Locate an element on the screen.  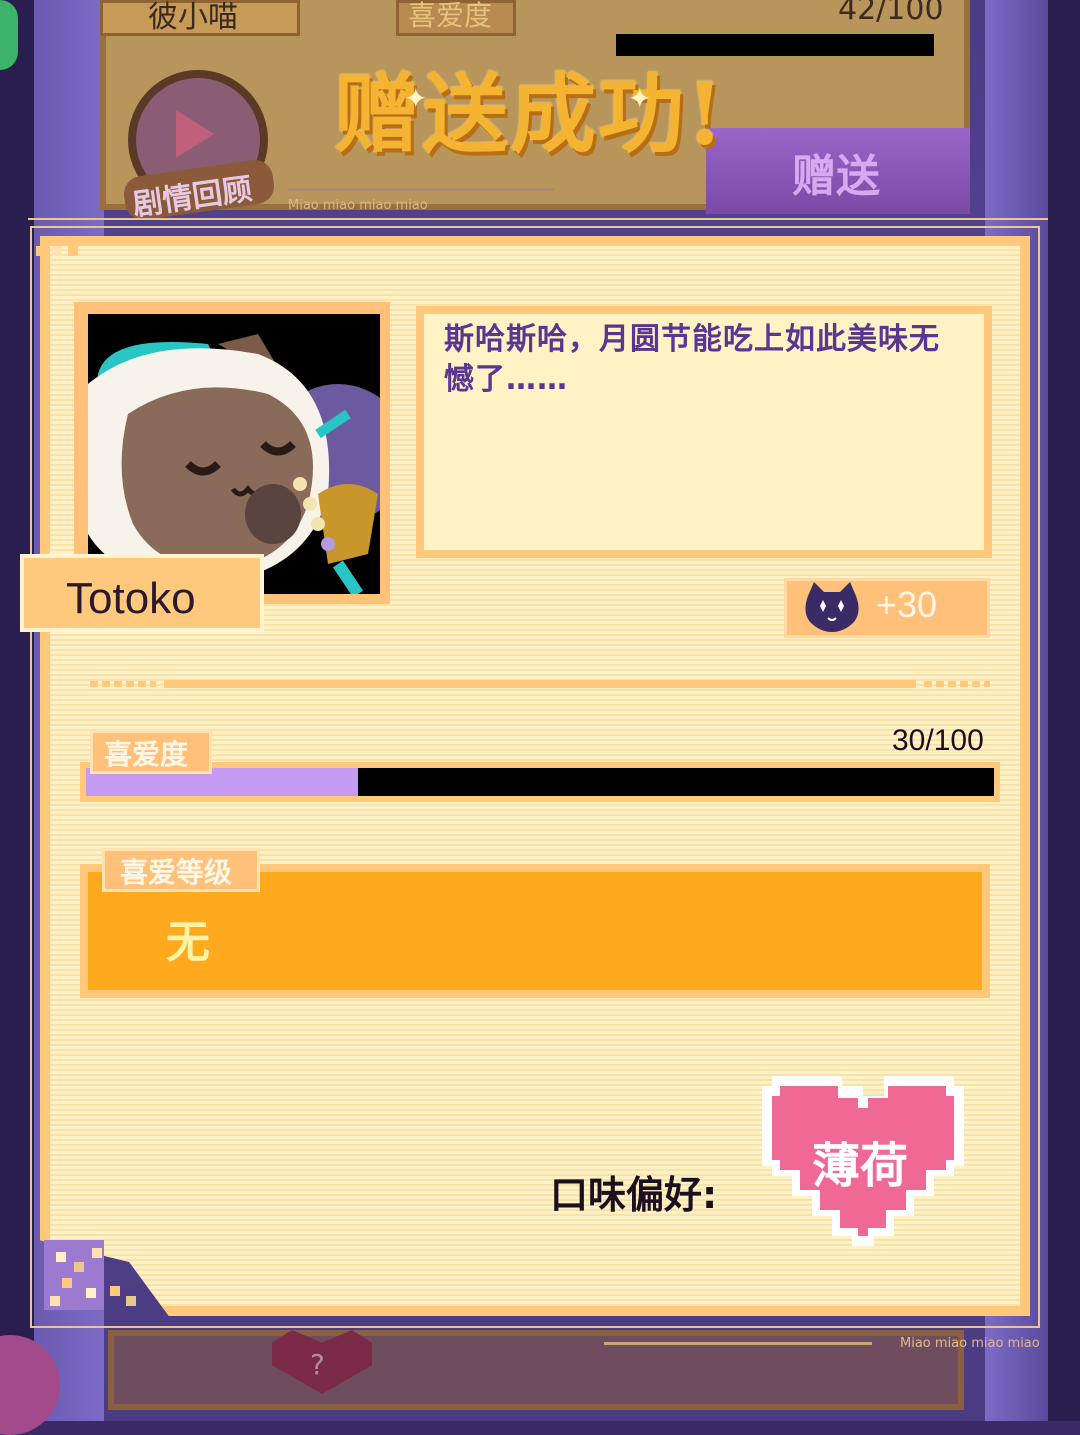
affection-label: 喜爱度 is located at coordinates (146, 754).